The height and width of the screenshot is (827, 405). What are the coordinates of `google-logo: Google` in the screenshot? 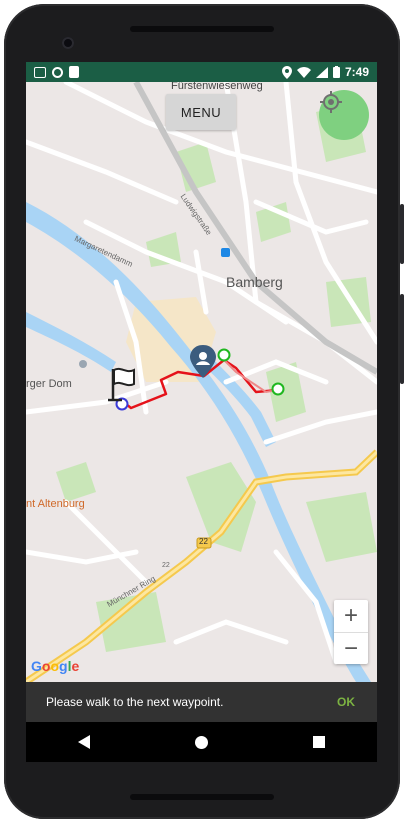 It's located at (55, 666).